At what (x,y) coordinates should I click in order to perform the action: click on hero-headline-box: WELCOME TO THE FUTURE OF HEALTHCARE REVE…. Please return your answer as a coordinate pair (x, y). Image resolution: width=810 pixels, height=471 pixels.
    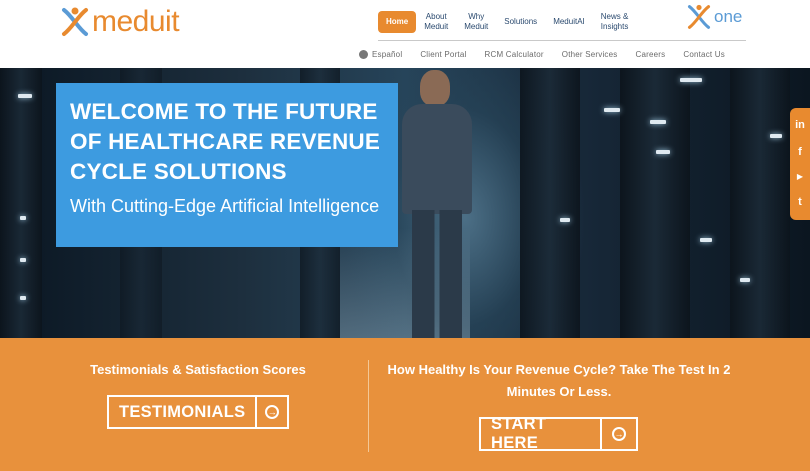
    Looking at the image, I should click on (227, 165).